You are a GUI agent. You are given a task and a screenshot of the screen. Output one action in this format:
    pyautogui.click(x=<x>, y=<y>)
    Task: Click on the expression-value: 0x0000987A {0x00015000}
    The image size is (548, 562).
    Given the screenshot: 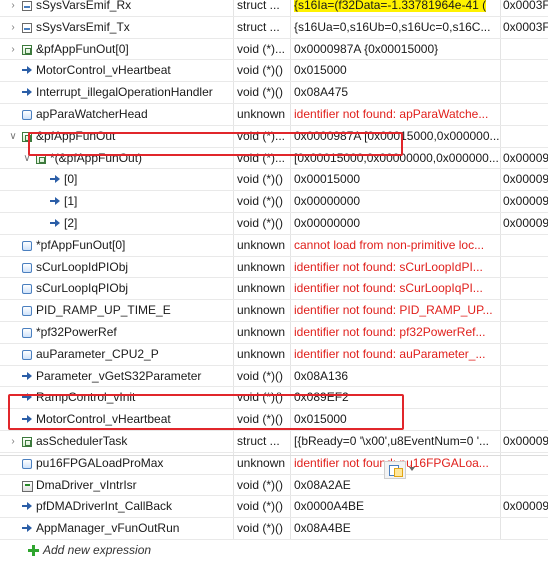 What is the action you would take?
    pyautogui.click(x=395, y=49)
    